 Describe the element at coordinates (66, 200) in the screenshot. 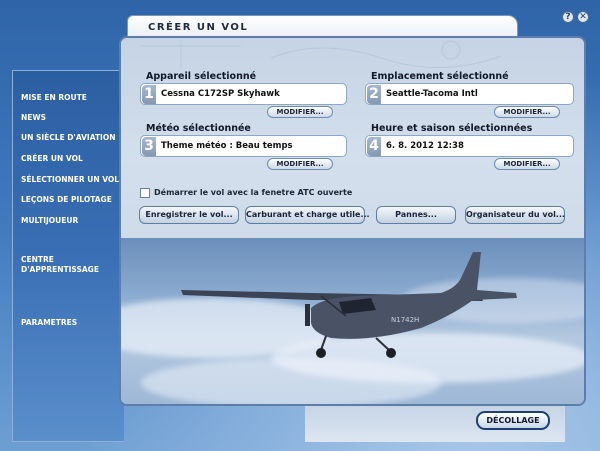

I see `sidebar-item-lecons: LEÇONS DE PILOTAGE` at that location.